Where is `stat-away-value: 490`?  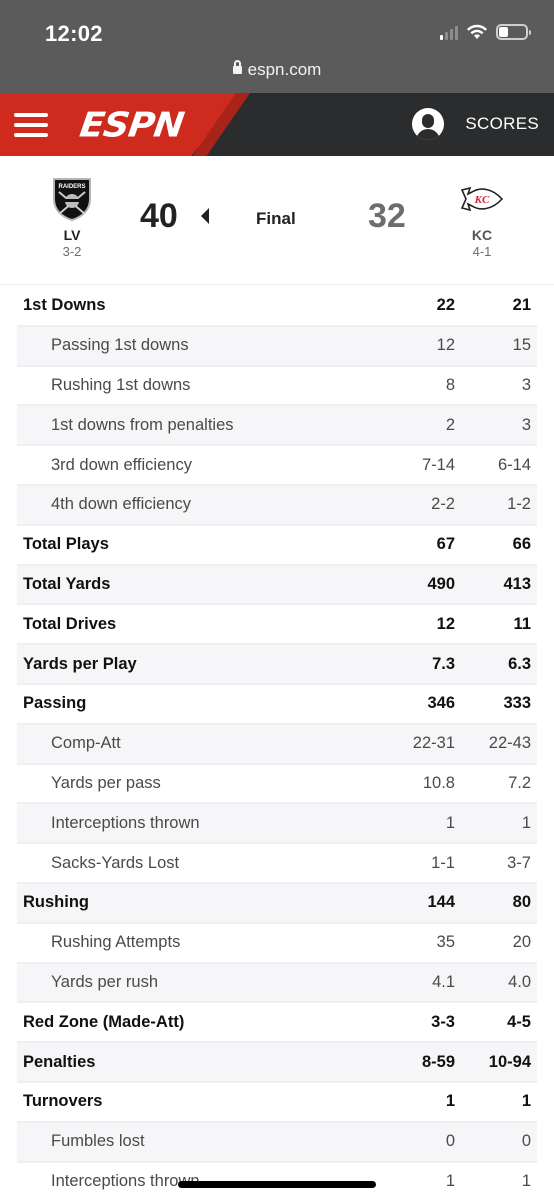 stat-away-value: 490 is located at coordinates (441, 583).